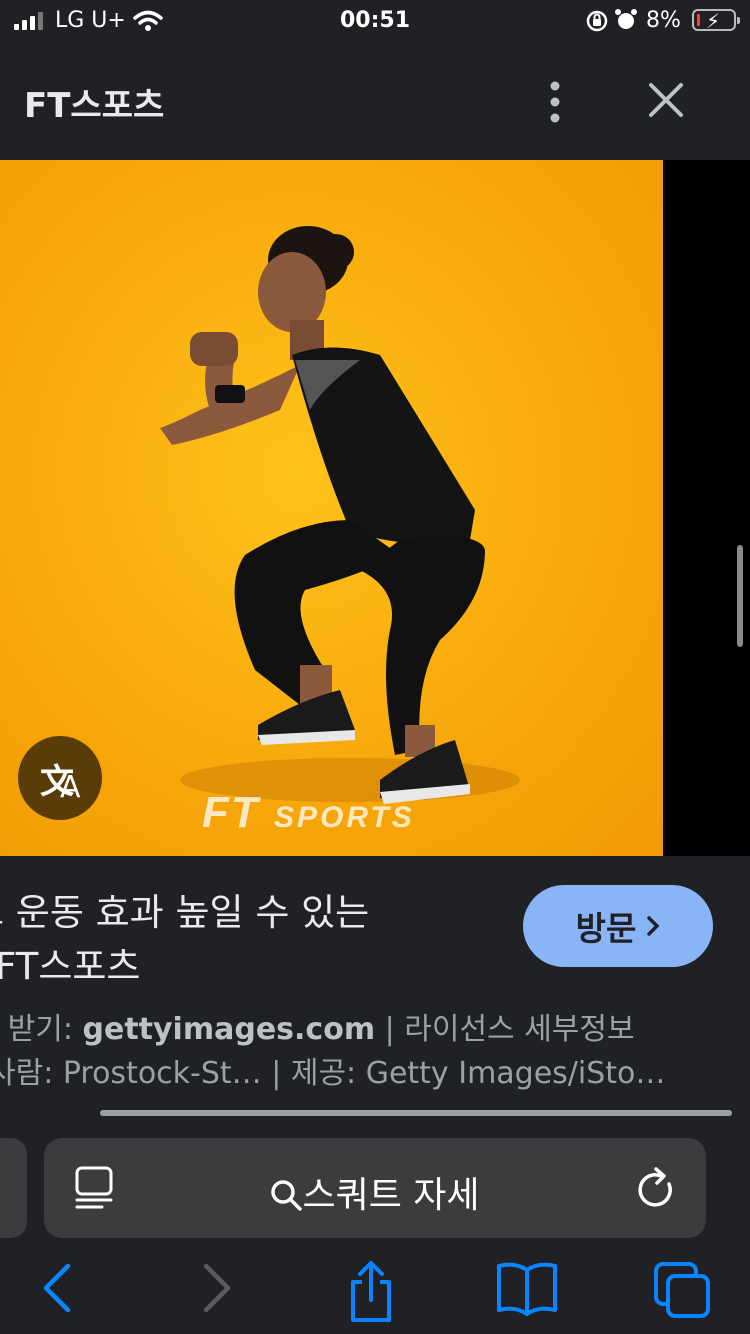  I want to click on search-icon, so click(287, 1195).